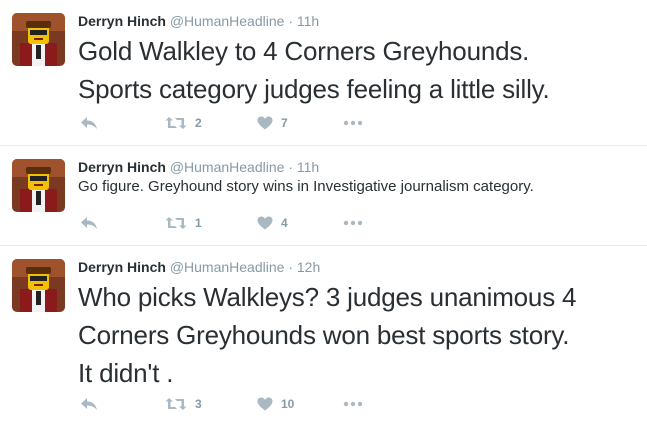 Image resolution: width=647 pixels, height=427 pixels. What do you see at coordinates (304, 51) in the screenshot?
I see `tweet-text-line: Gold Walkley to 4 Corners Greyhounds.` at bounding box center [304, 51].